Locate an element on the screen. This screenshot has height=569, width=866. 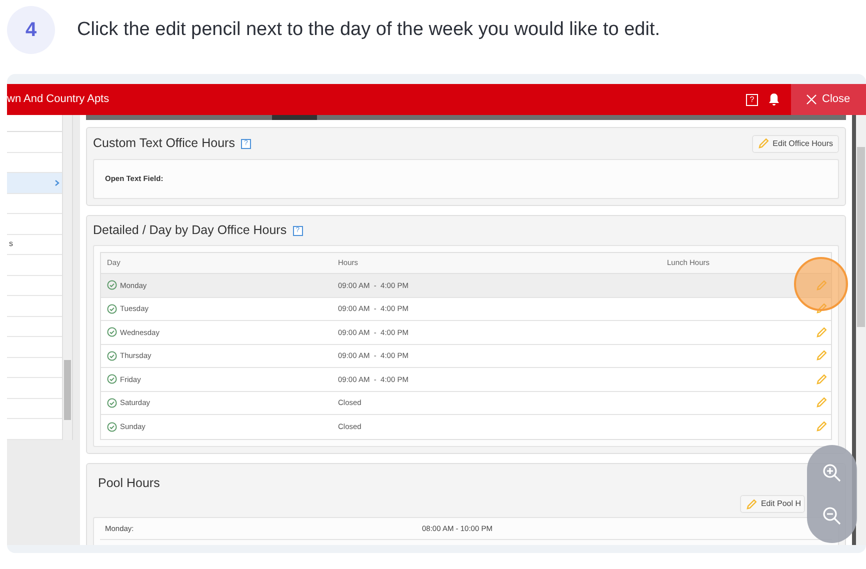
card-title: Custom Text Office Hours is located at coordinates (164, 143).